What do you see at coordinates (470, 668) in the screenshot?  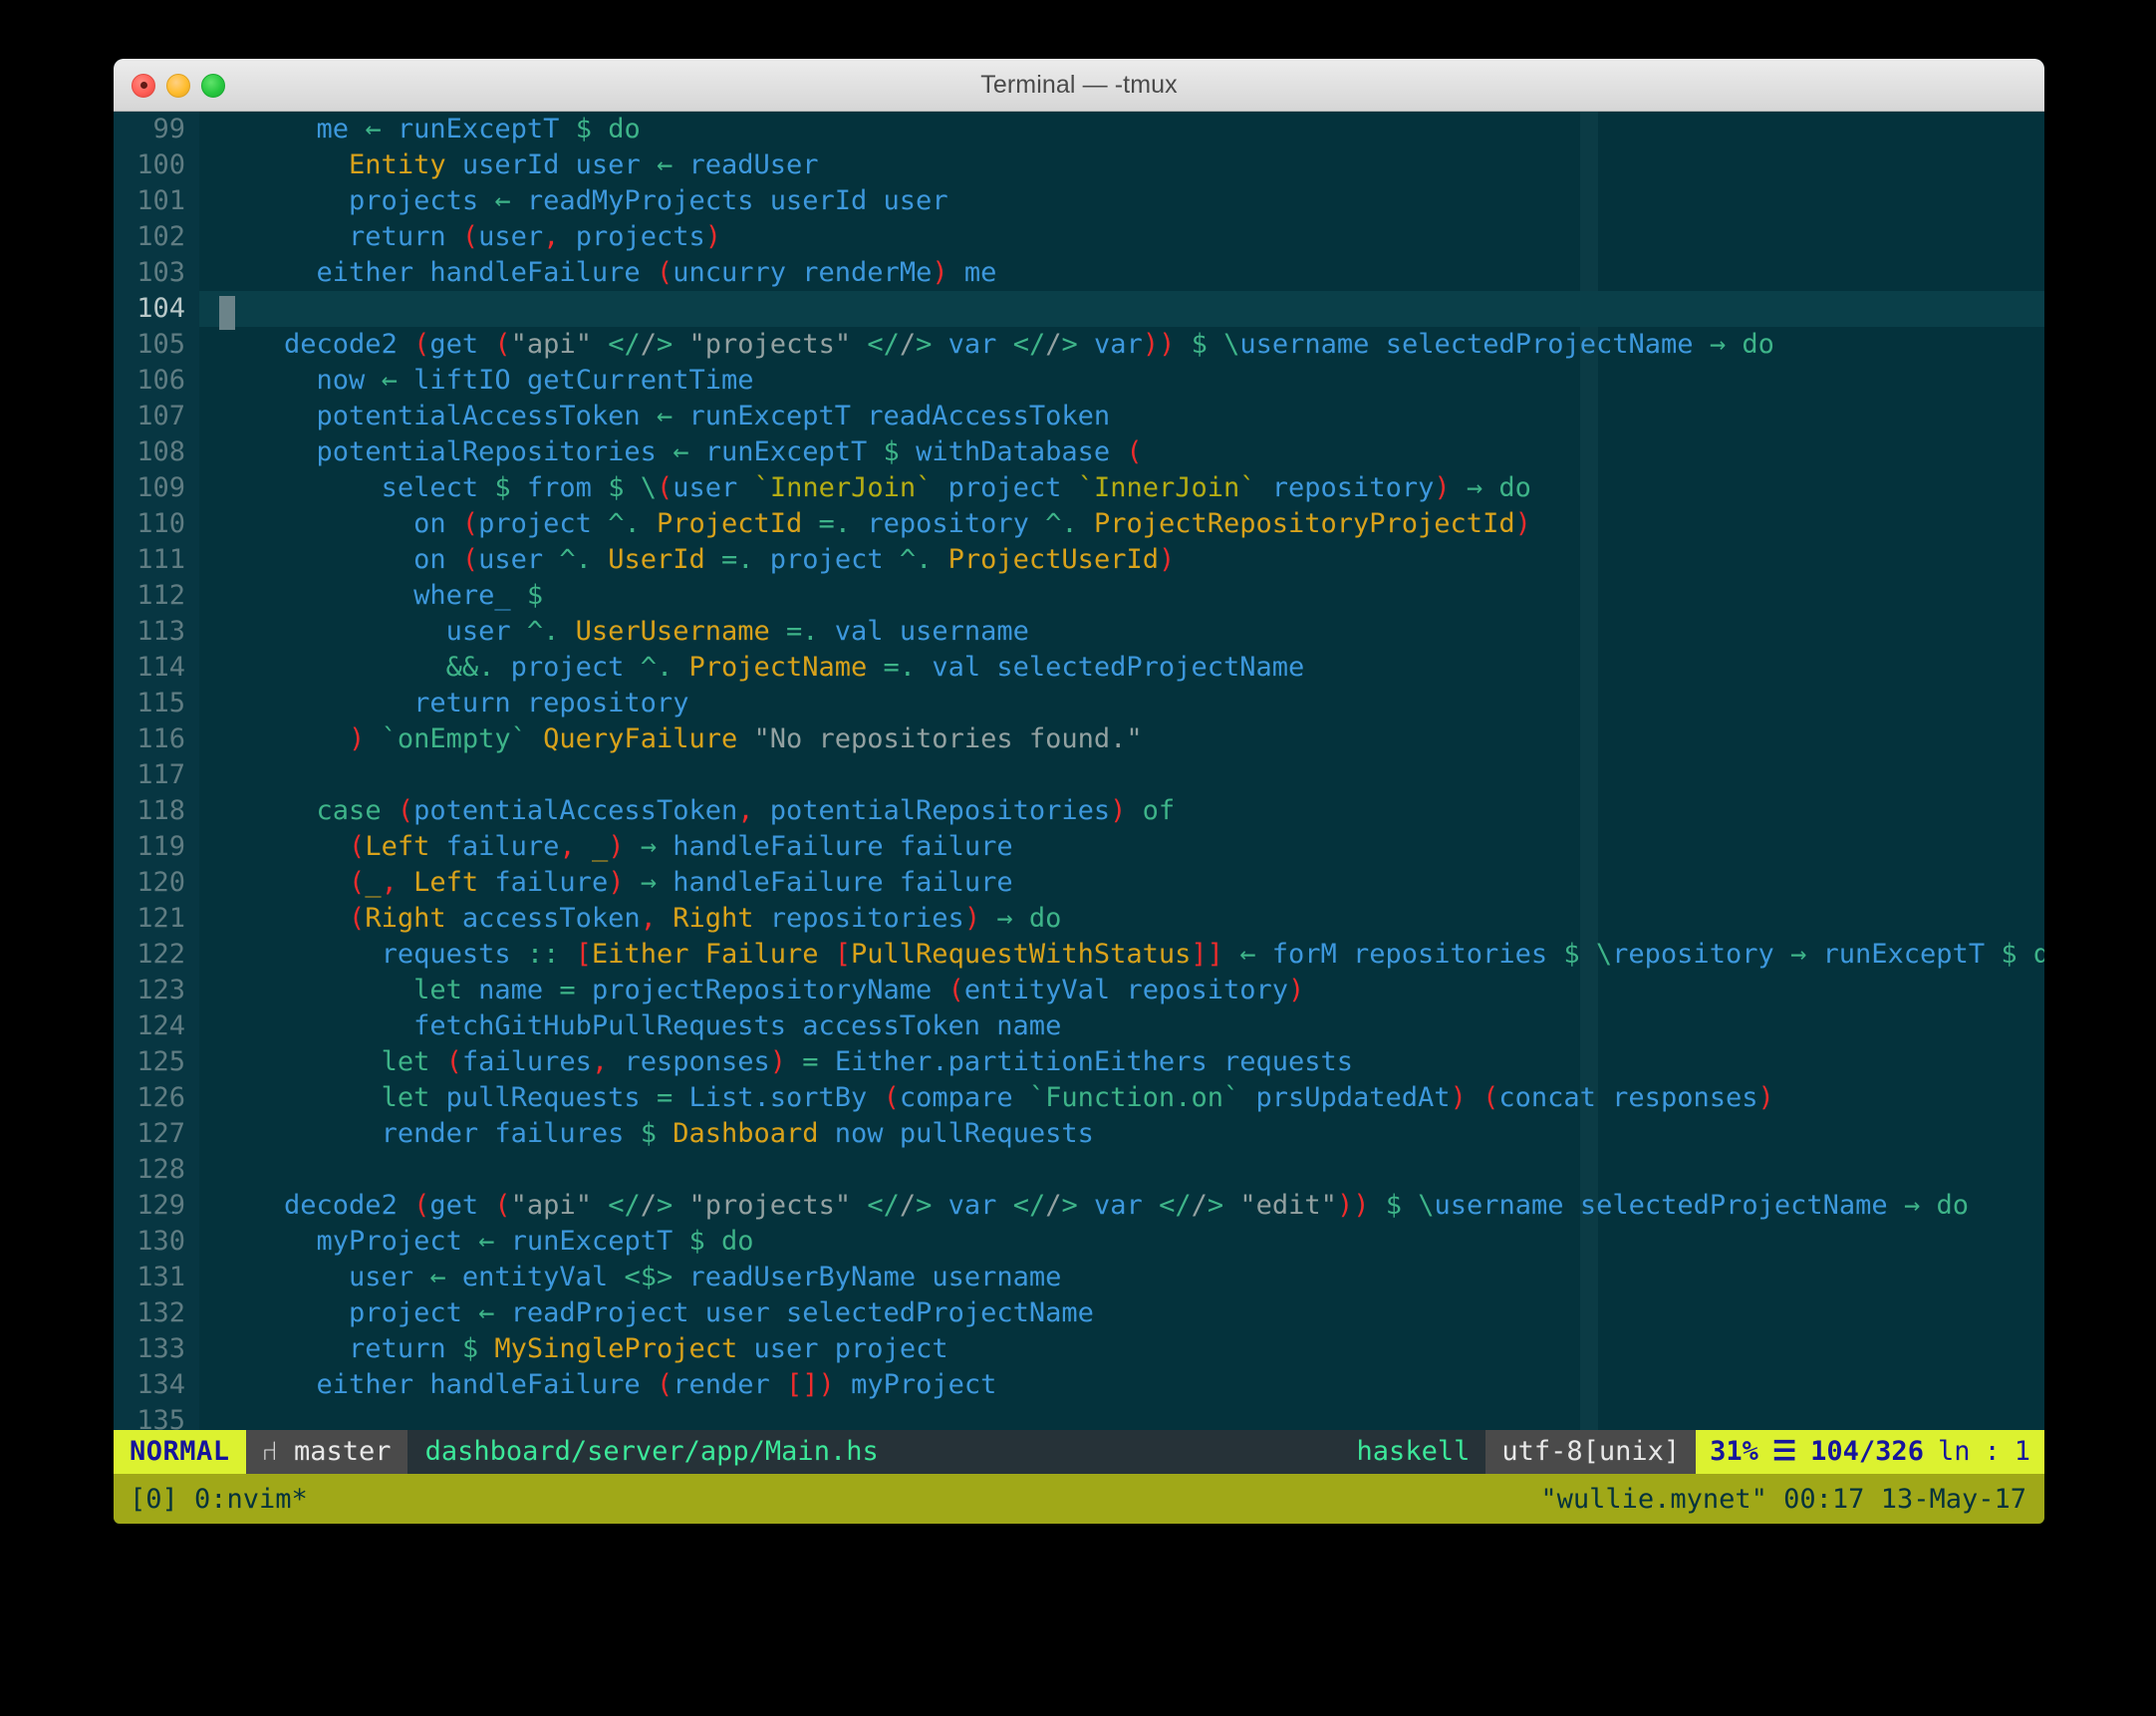 I see `token-op: &&.` at bounding box center [470, 668].